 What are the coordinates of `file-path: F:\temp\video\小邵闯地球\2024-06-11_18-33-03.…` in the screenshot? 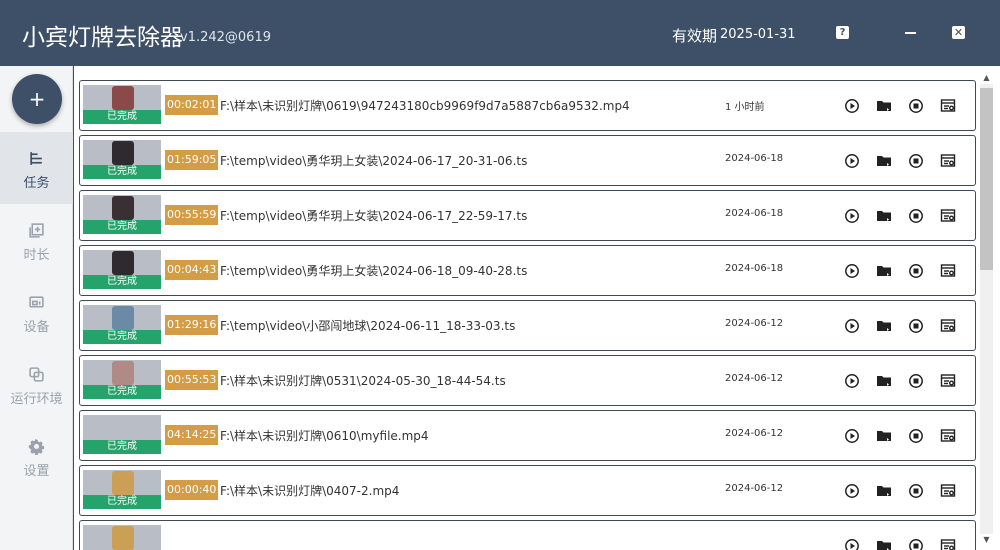 It's located at (368, 326).